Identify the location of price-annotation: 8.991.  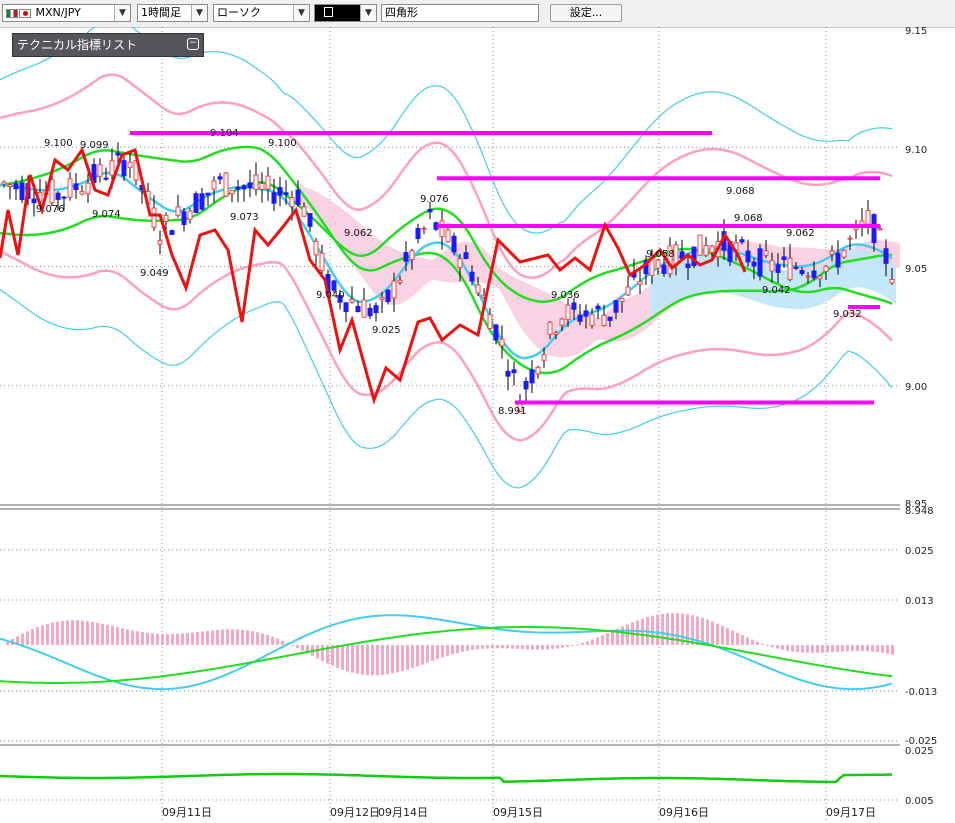
(512, 411).